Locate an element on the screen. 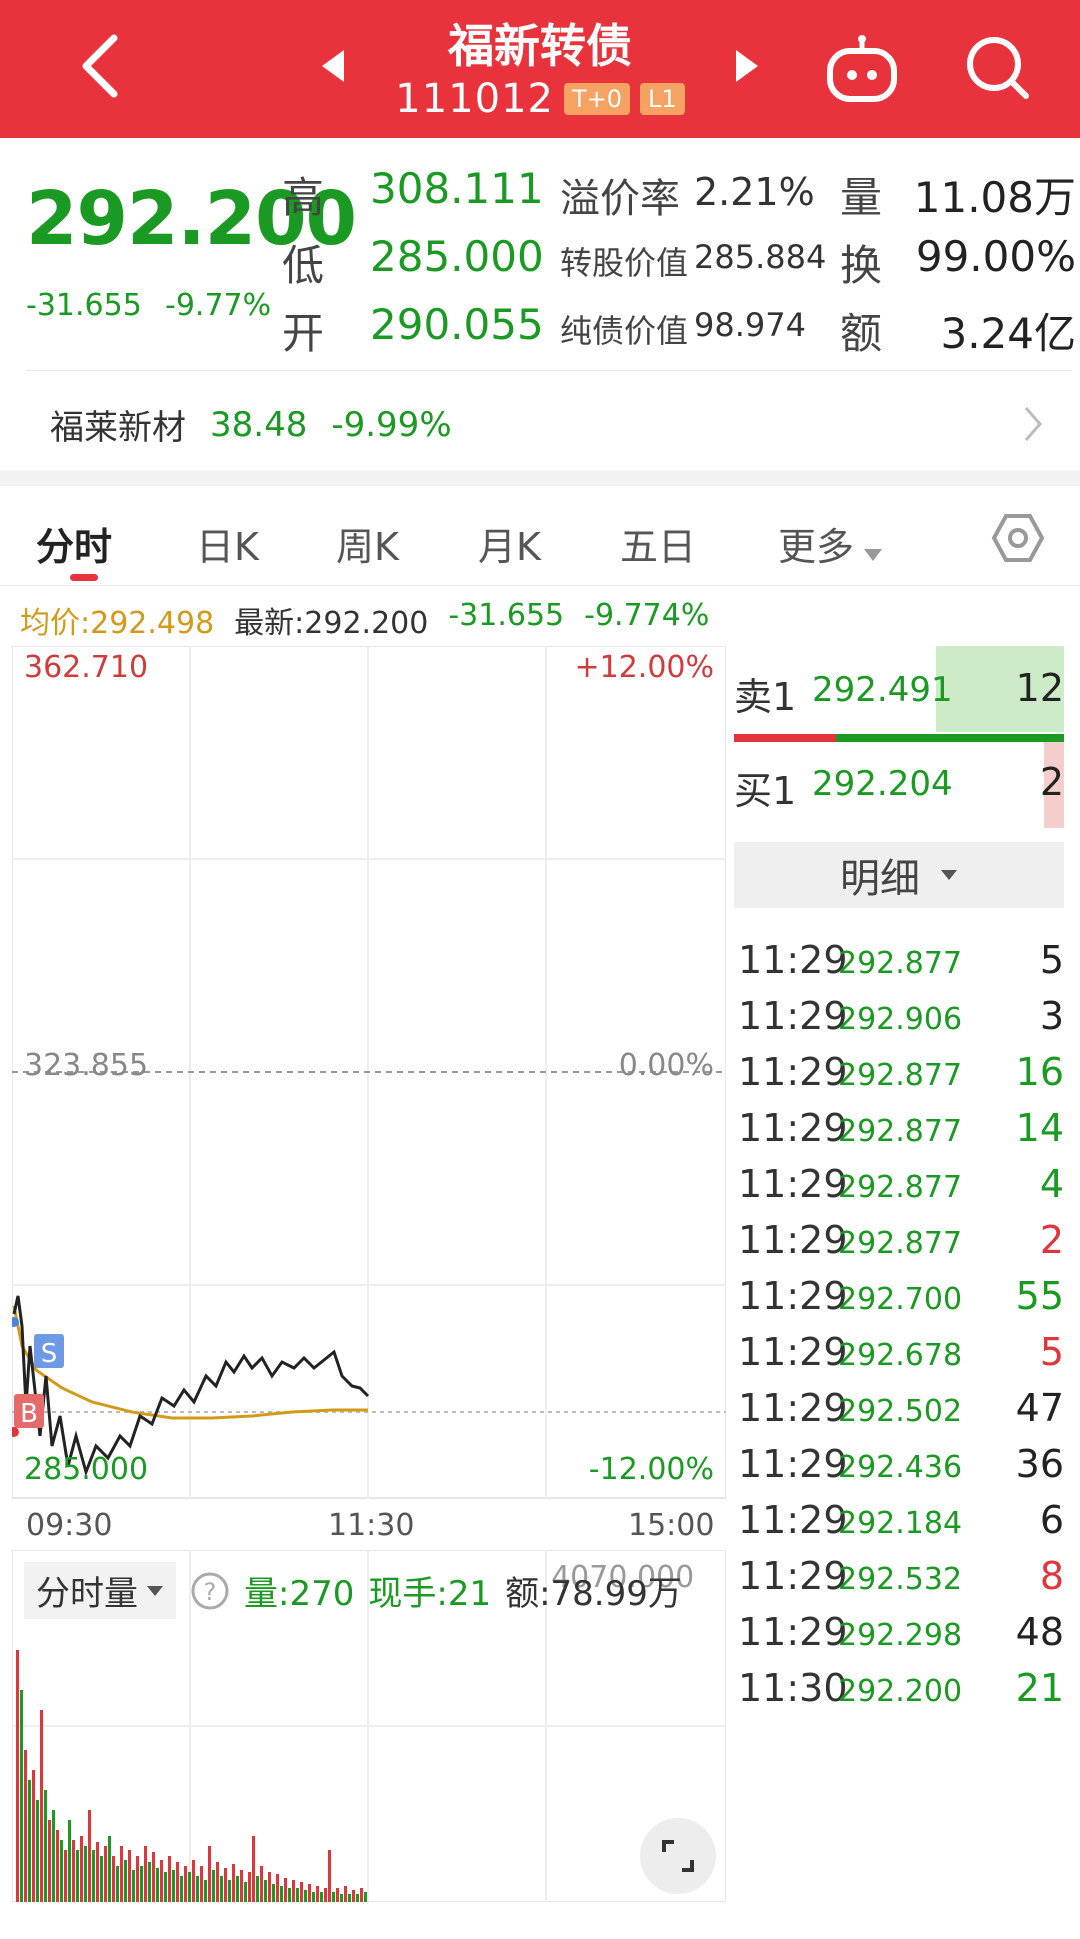  next-security-button is located at coordinates (747, 66).